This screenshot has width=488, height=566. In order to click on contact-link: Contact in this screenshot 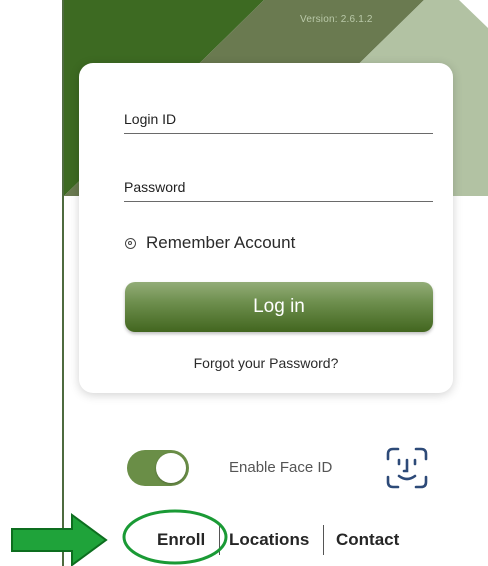, I will do `click(367, 540)`.